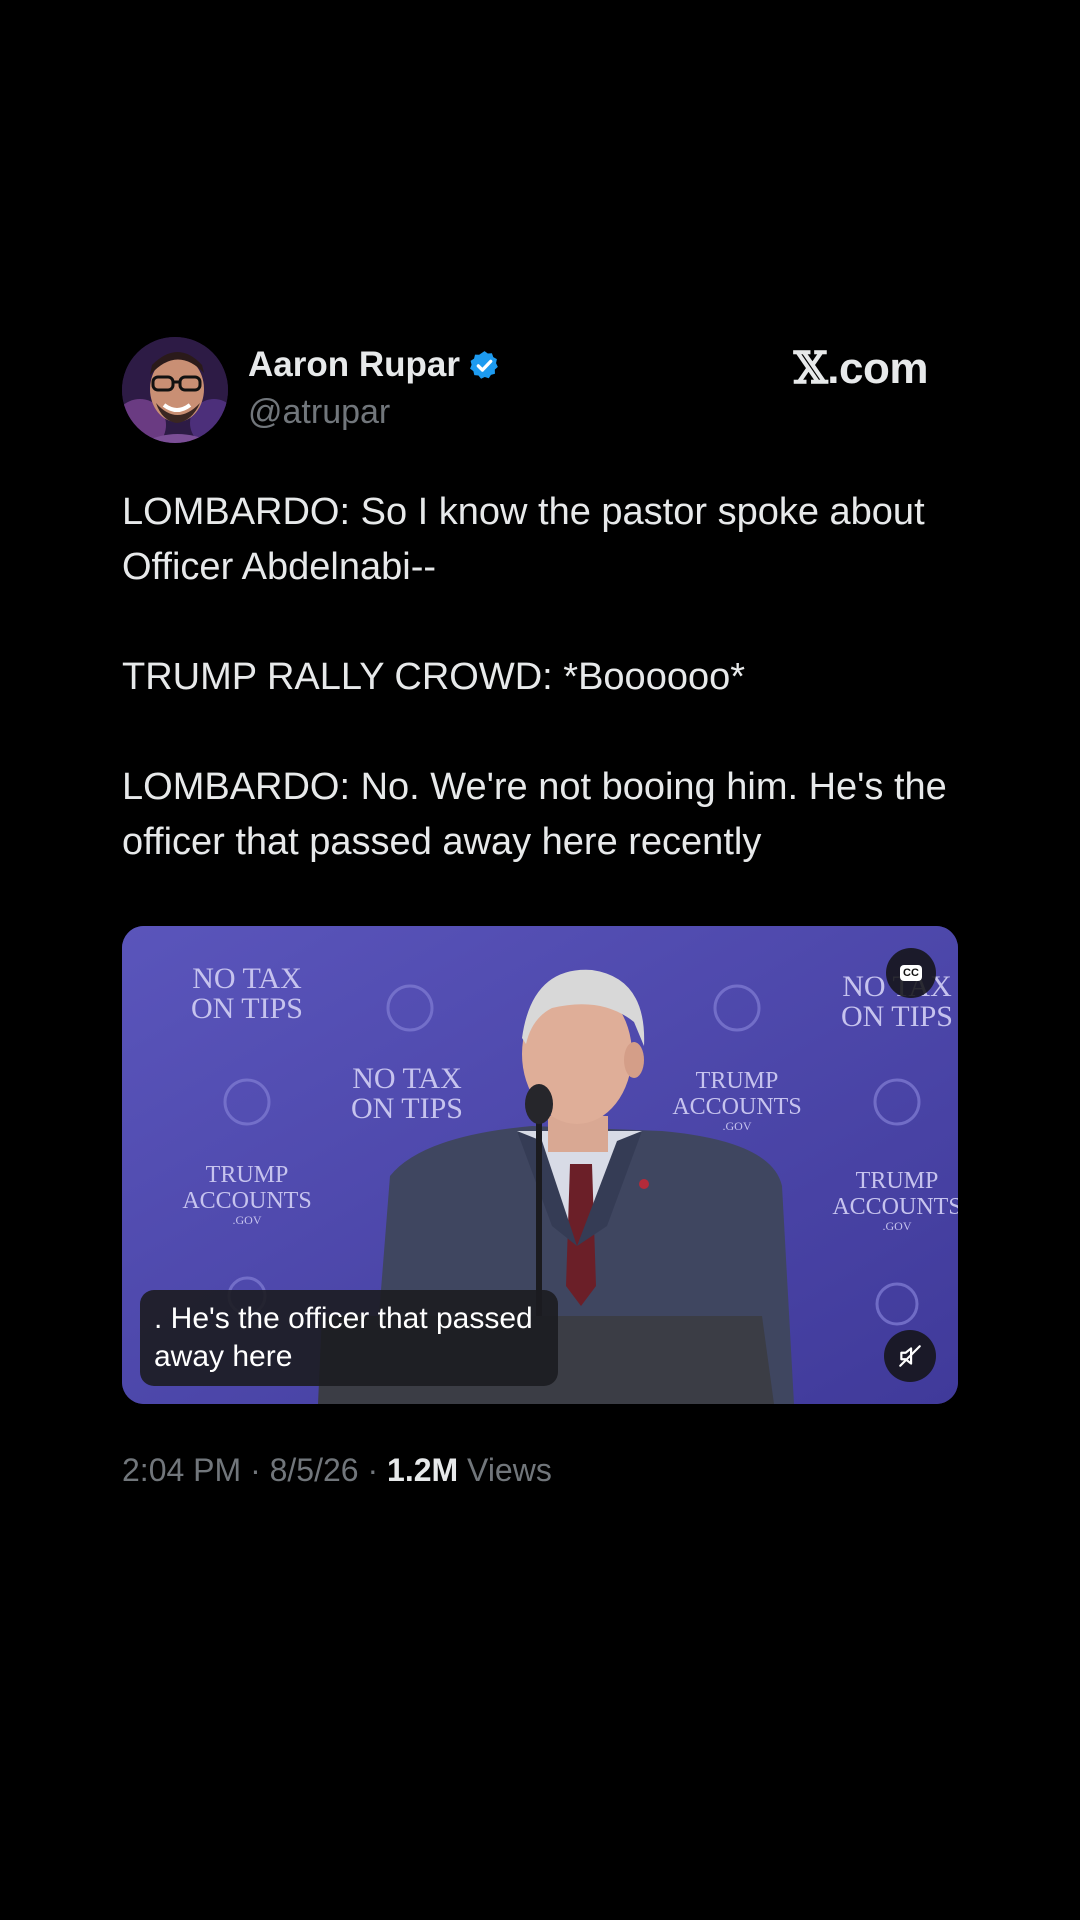 The width and height of the screenshot is (1080, 1920). What do you see at coordinates (484, 364) in the screenshot?
I see `verified-badge-icon` at bounding box center [484, 364].